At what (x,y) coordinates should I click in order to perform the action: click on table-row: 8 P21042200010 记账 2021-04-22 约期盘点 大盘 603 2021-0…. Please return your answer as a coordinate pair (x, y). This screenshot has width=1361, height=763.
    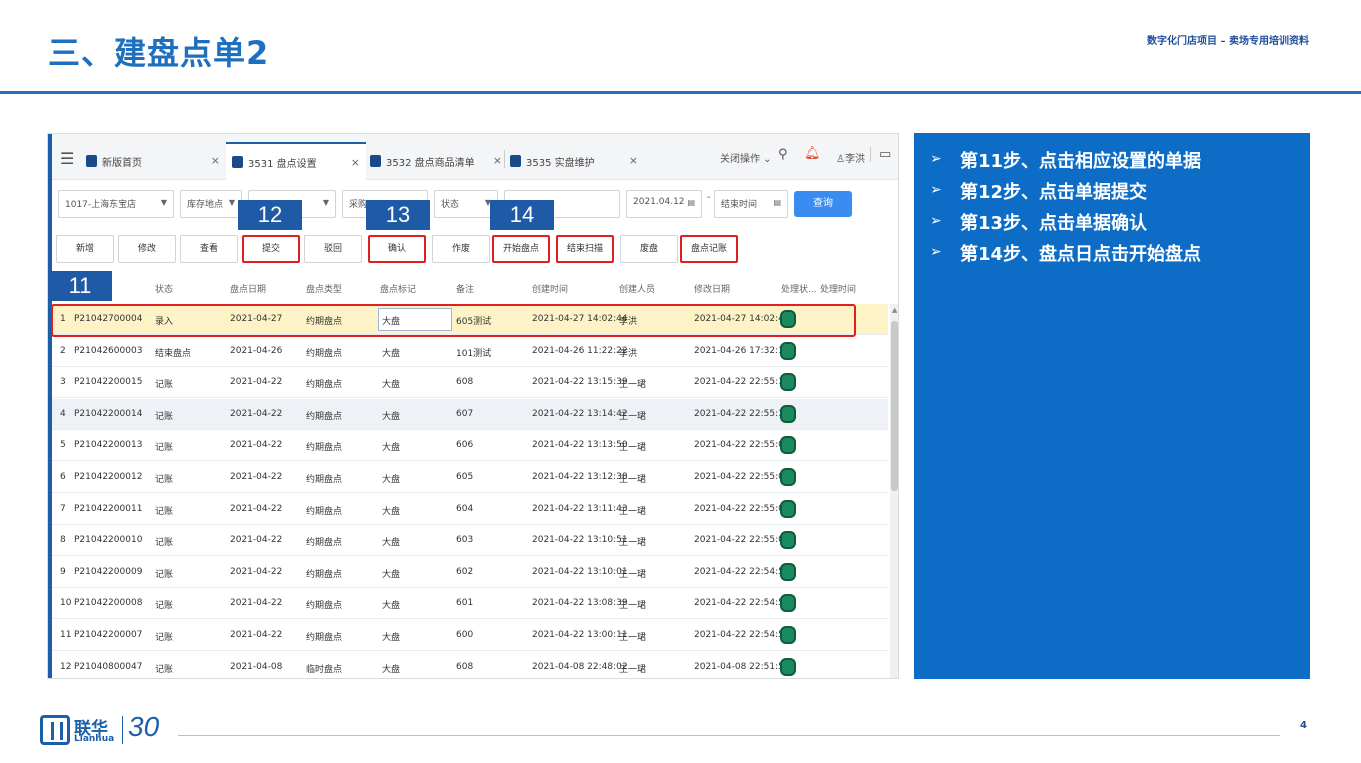
    Looking at the image, I should click on (470, 541).